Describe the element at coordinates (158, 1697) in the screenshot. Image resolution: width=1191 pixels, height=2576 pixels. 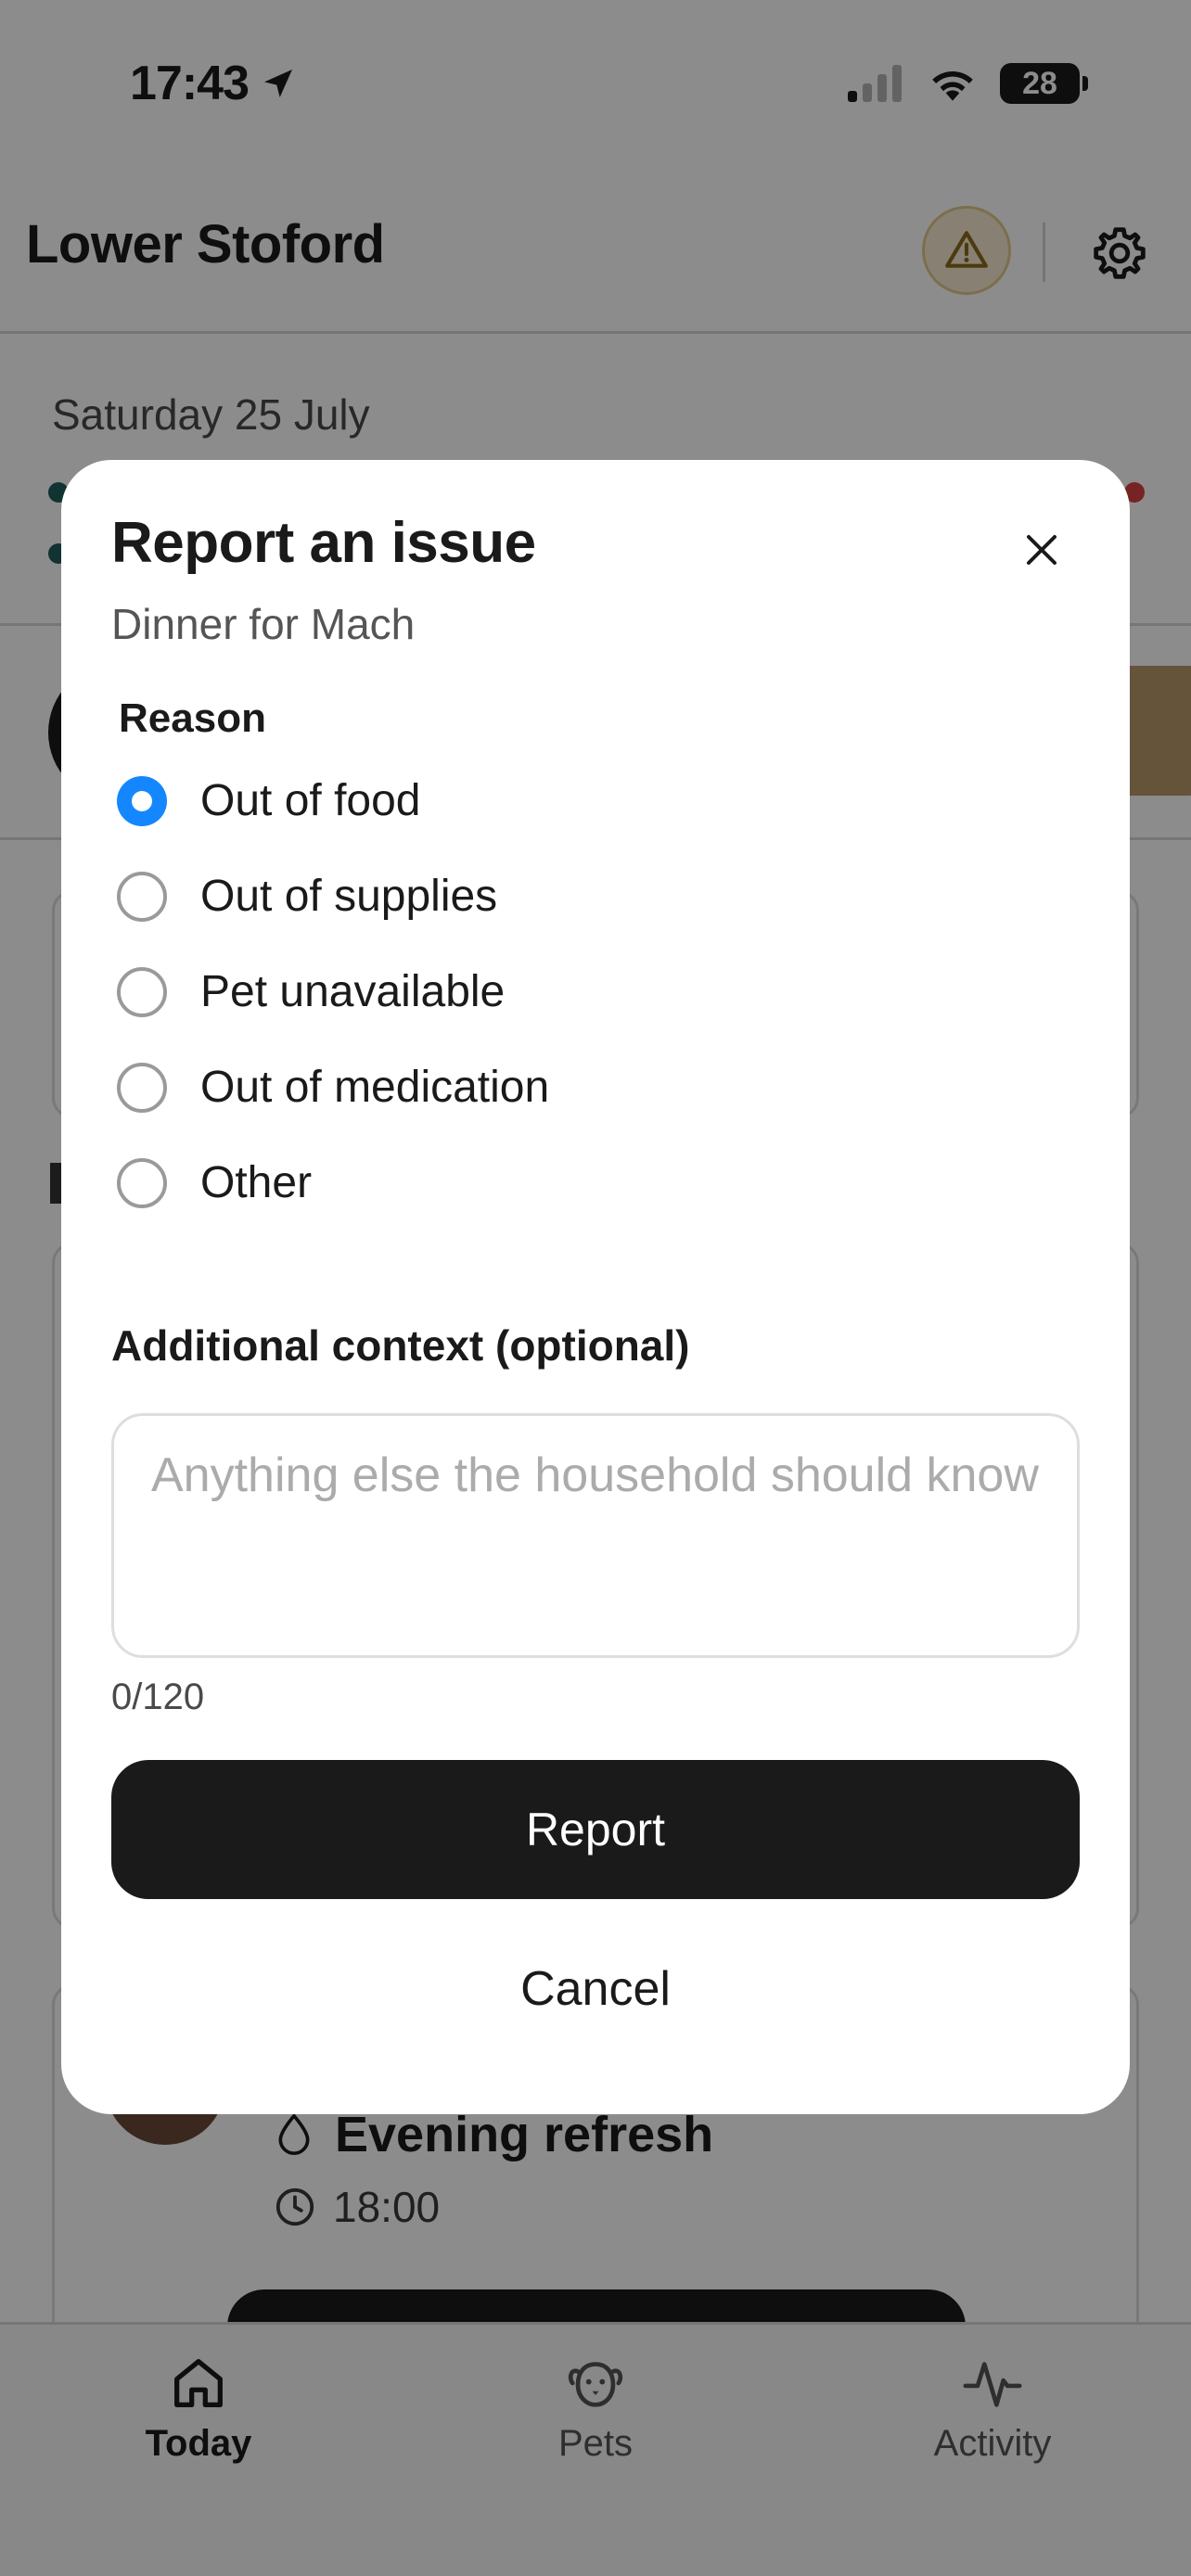
I see `char-counter: 0/120` at that location.